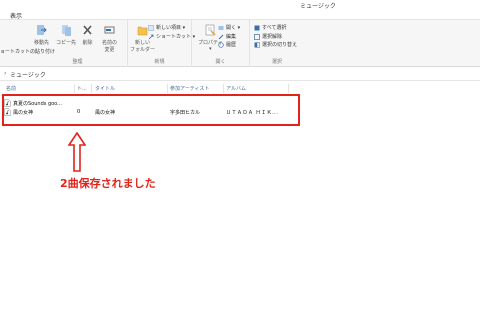  I want to click on address-bar: › ミュージック, so click(240, 74).